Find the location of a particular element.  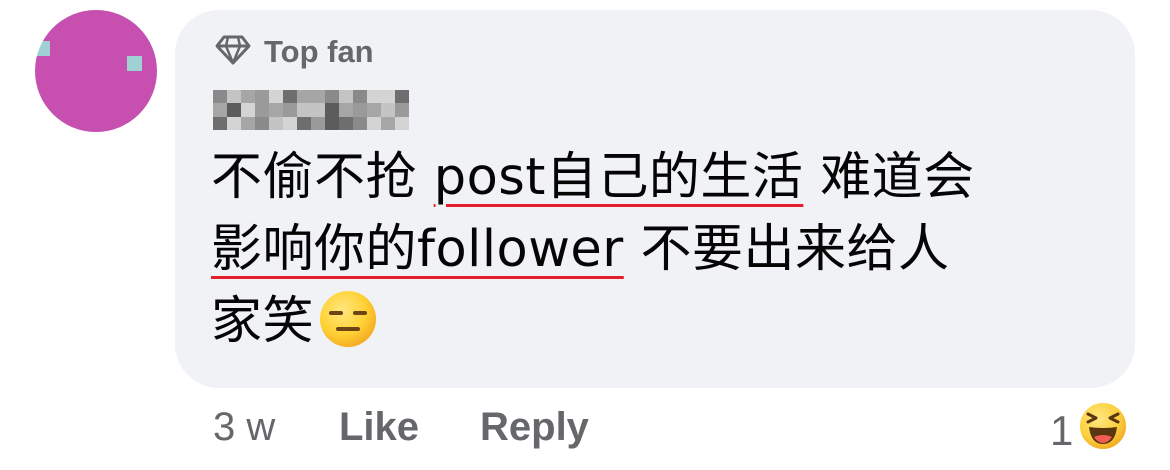

comment-actions: 3 w Like Reply is located at coordinates (401, 427).